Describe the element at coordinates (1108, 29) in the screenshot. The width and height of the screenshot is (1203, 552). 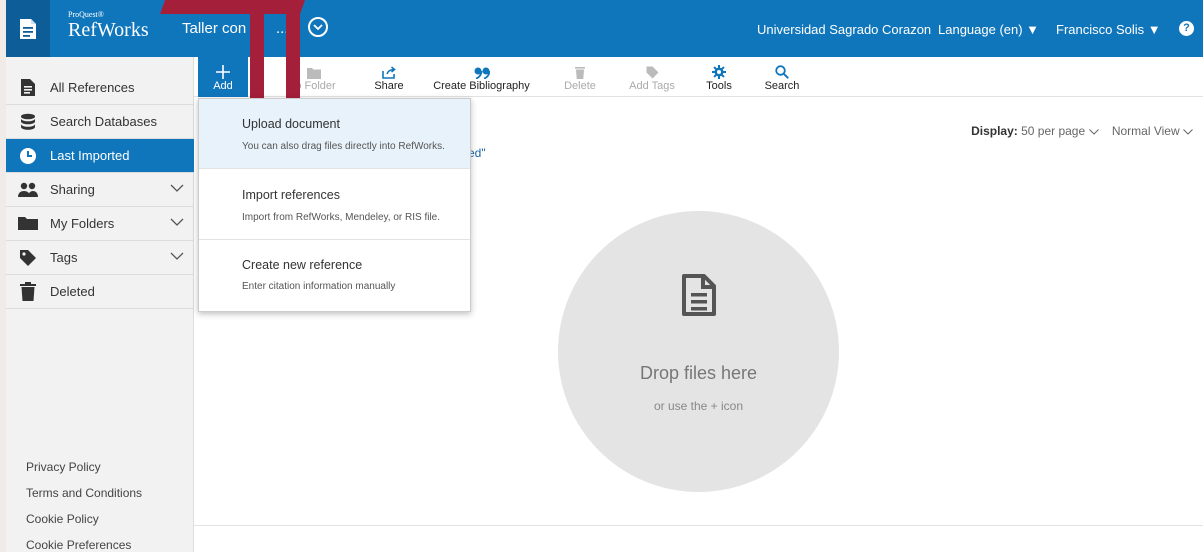
I see `user-menu: Francisco Solis ▼` at that location.